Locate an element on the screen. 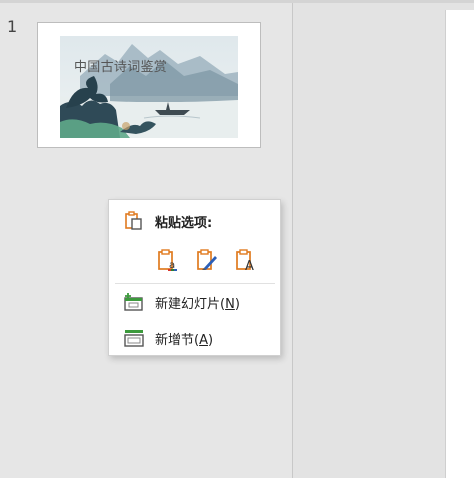  clipboard-brush-icon is located at coordinates (207, 259).